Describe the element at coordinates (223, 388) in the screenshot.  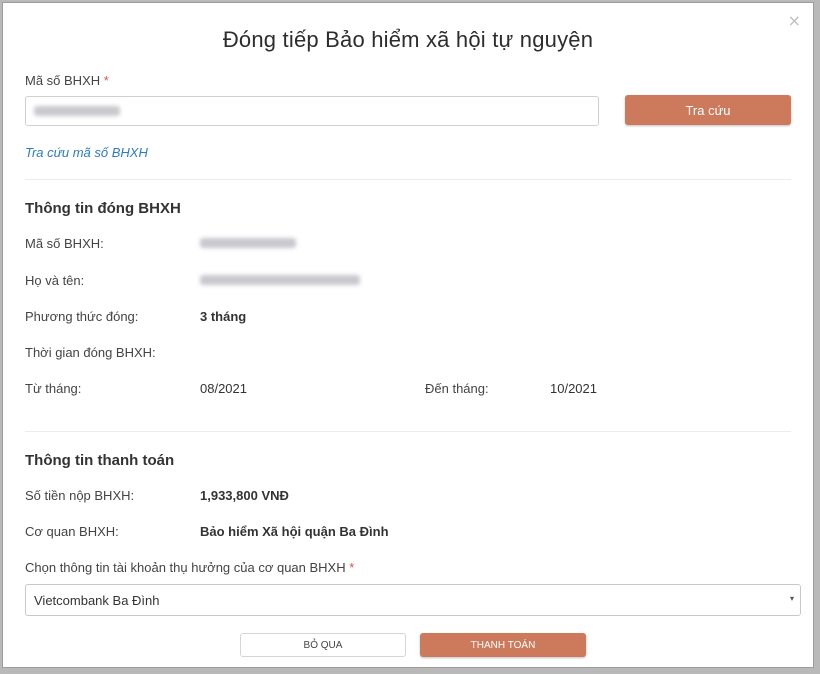
I see `from-month-value: 08/2021` at that location.